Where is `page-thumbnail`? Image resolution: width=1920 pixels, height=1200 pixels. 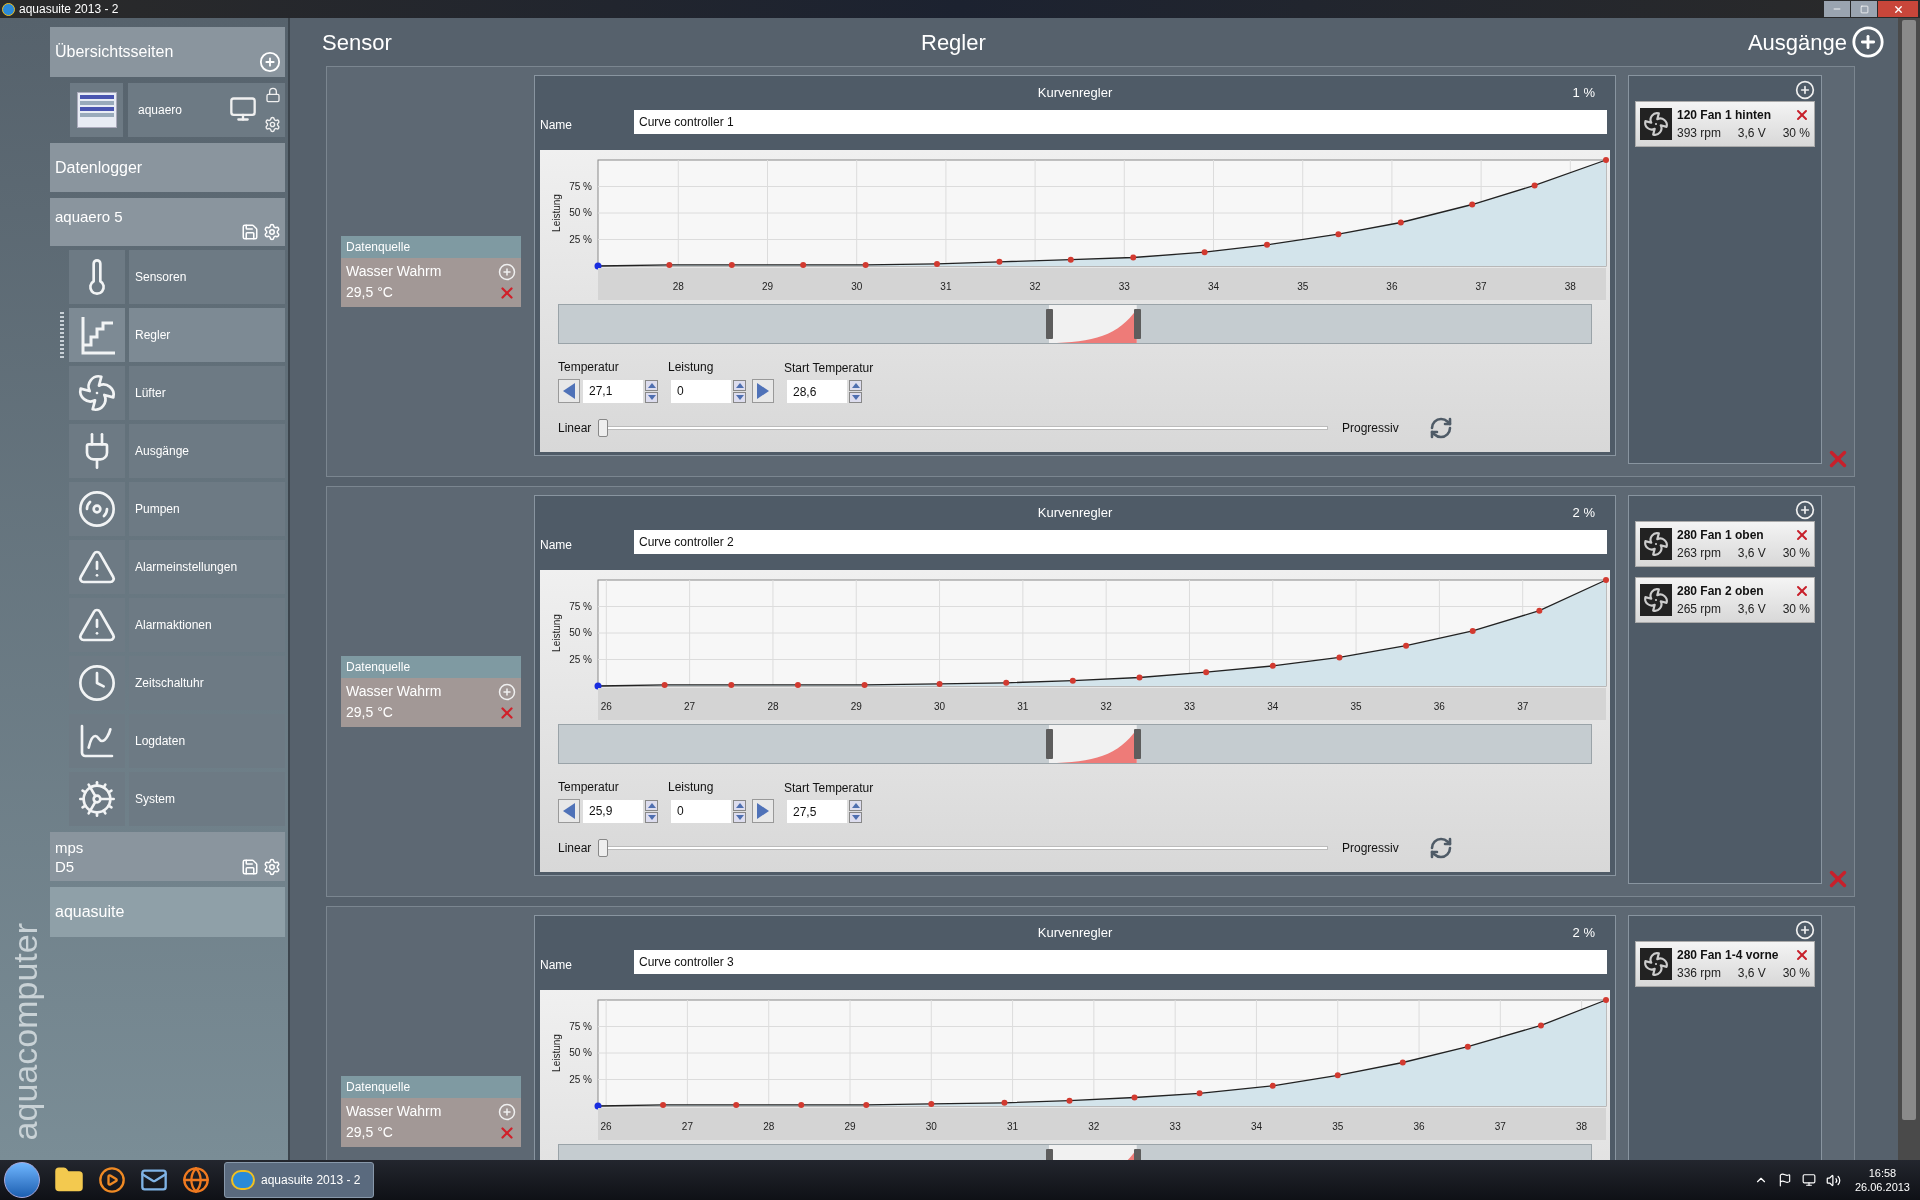 page-thumbnail is located at coordinates (96, 110).